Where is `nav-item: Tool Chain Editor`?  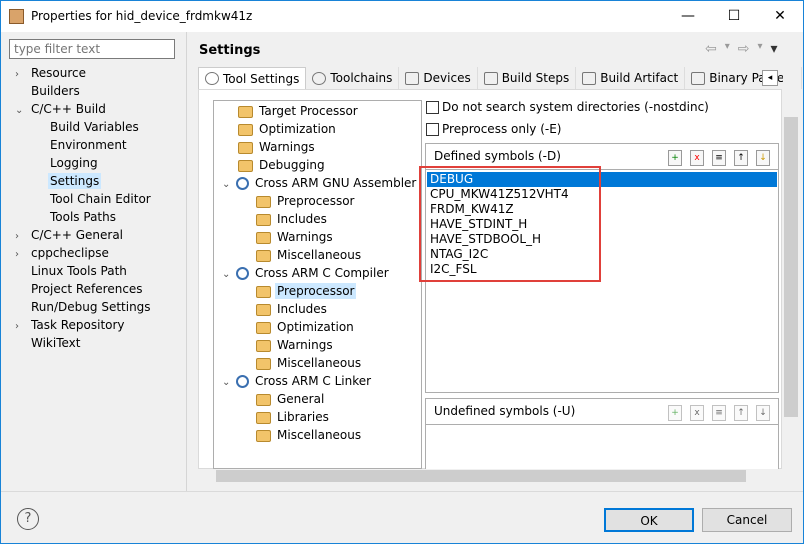
nav-item: Tool Chain Editor is located at coordinates (99, 199).